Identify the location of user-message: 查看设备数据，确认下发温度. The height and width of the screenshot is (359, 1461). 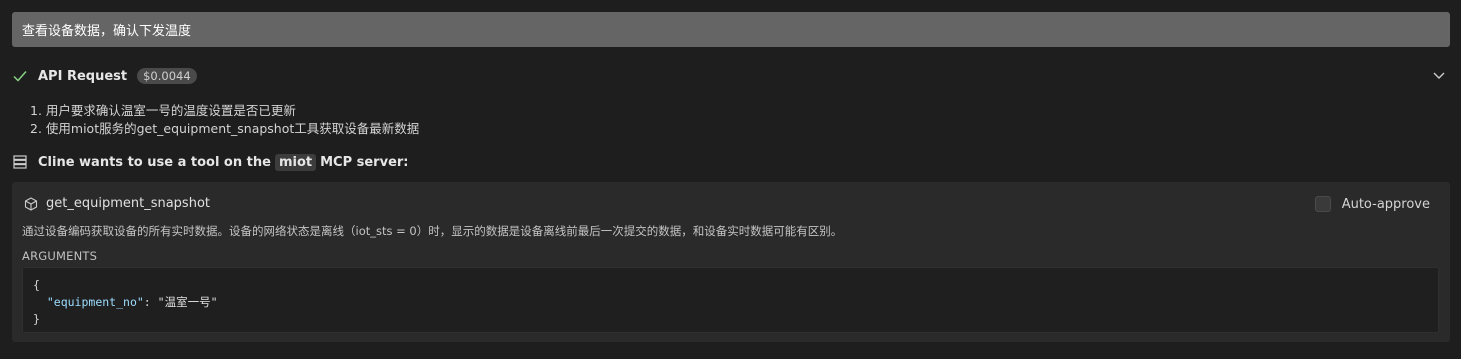
(731, 29).